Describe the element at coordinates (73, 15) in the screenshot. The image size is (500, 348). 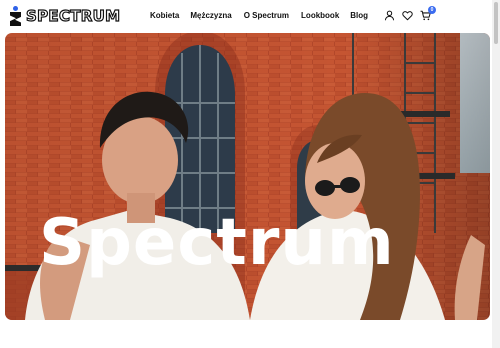
I see `brand-name: SPECTRUM` at that location.